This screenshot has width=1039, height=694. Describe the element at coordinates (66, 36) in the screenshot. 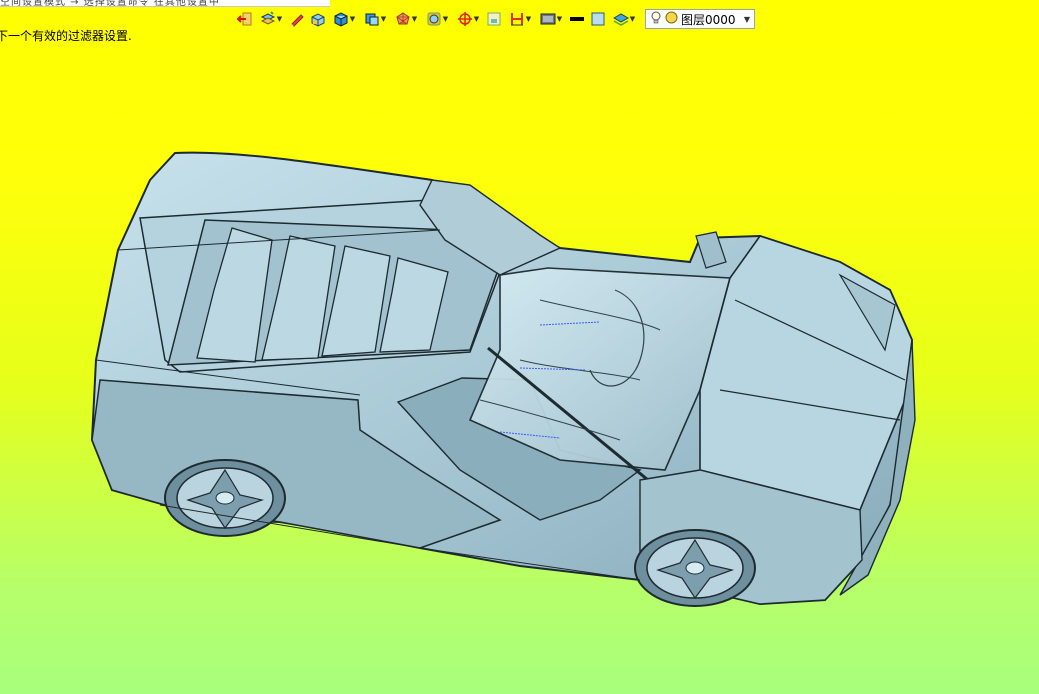

I see `status-message: 下一个有效的过滤器设置.` at that location.